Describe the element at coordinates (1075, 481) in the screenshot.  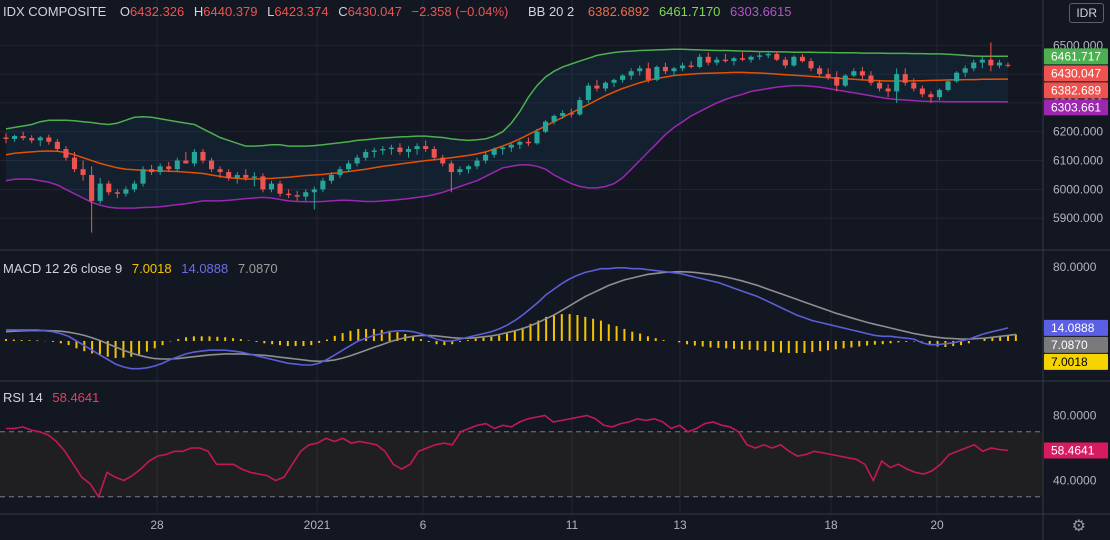
I see `rsi-y-tick-label: 40.0000` at that location.